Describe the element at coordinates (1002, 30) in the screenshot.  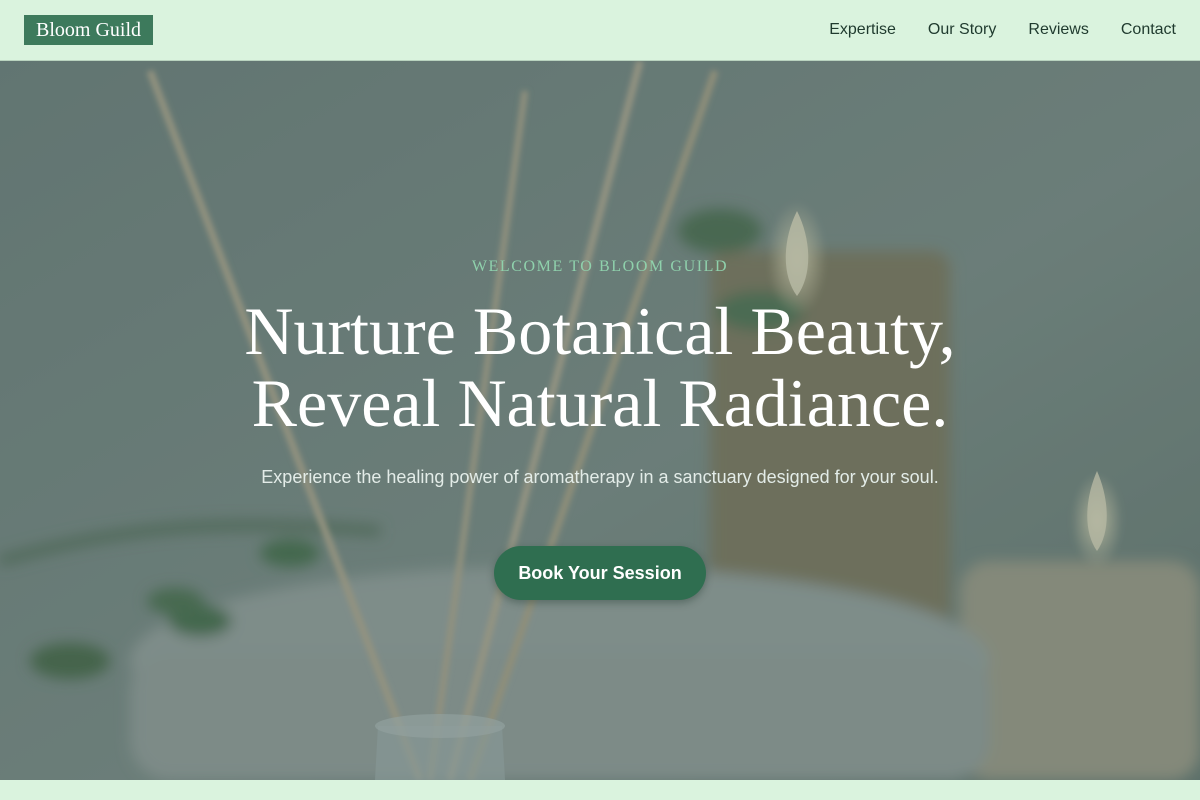
I see `primary-nav: Expertise Our Story Reviews Contact` at that location.